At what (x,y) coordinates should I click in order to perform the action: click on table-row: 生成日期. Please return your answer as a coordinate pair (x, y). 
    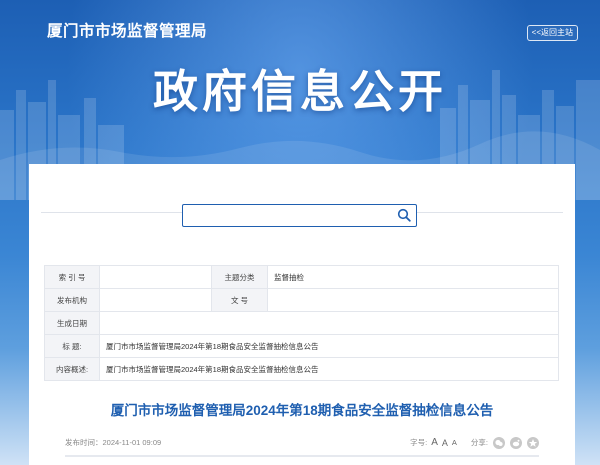
    Looking at the image, I should click on (301, 323).